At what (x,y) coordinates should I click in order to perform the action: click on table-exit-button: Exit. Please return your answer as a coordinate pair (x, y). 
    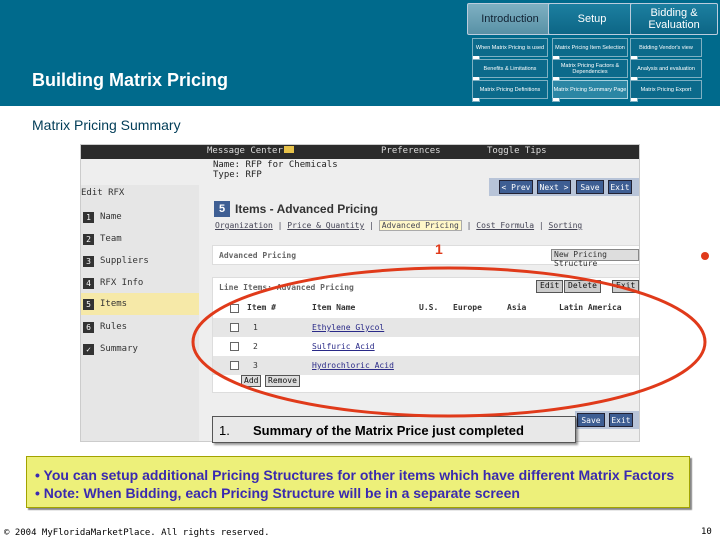
    Looking at the image, I should click on (625, 286).